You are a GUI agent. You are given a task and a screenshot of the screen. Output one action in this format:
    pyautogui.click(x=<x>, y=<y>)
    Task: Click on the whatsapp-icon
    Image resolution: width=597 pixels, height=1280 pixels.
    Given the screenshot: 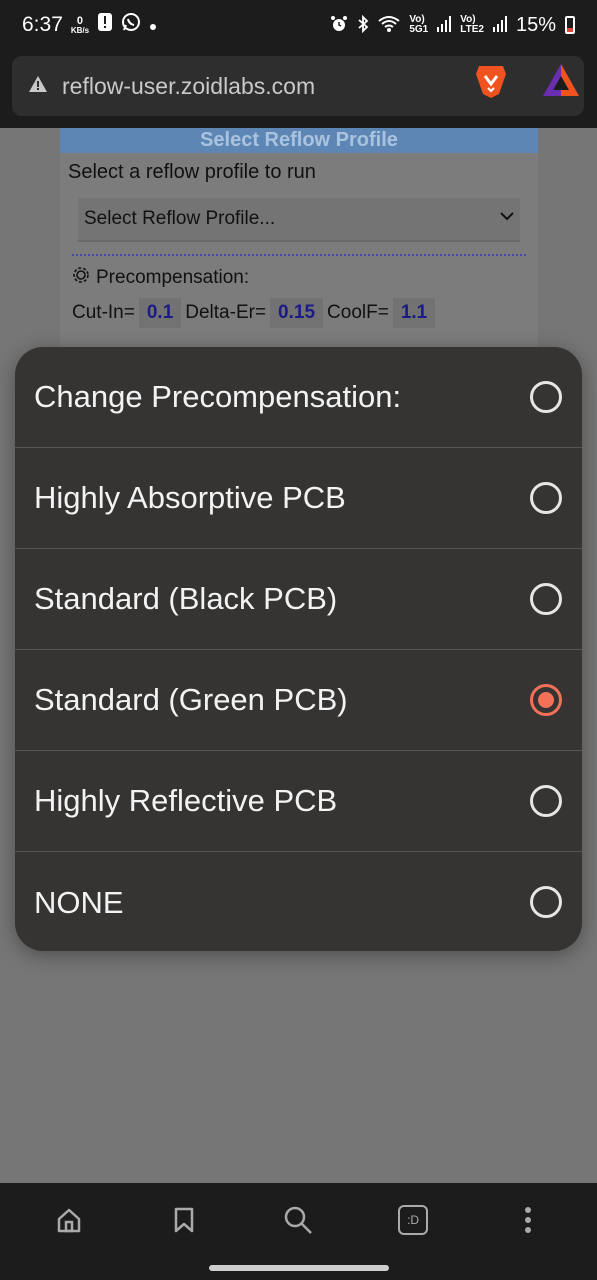 What is the action you would take?
    pyautogui.click(x=131, y=25)
    